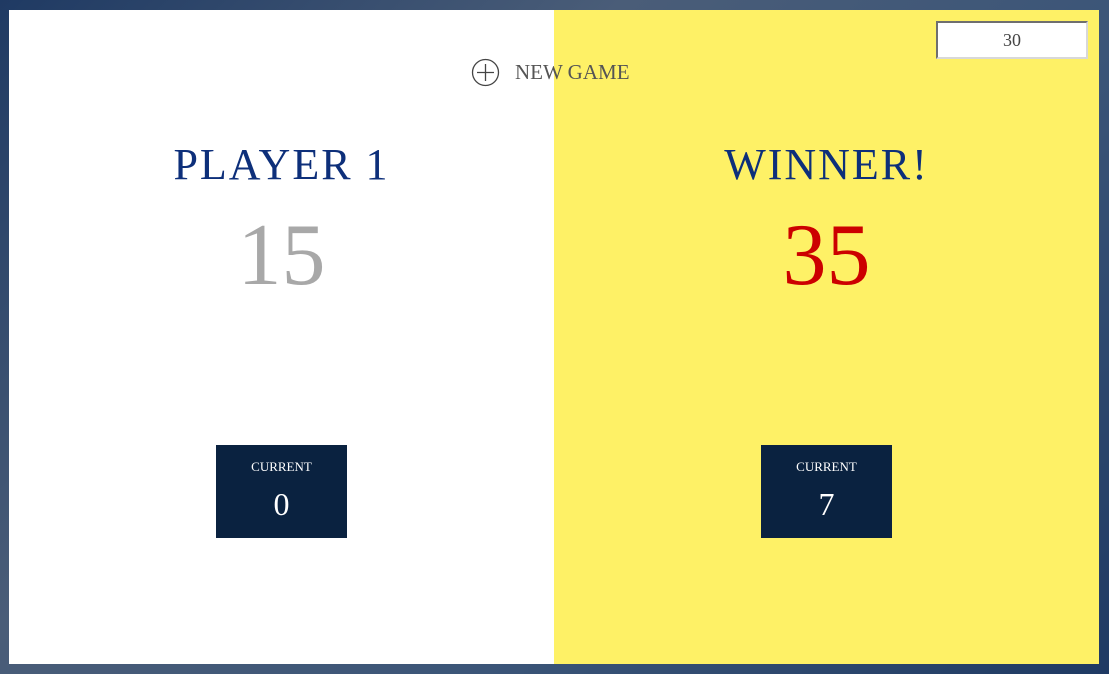 The height and width of the screenshot is (674, 1109). What do you see at coordinates (281, 255) in the screenshot?
I see `player-1-score: 15` at bounding box center [281, 255].